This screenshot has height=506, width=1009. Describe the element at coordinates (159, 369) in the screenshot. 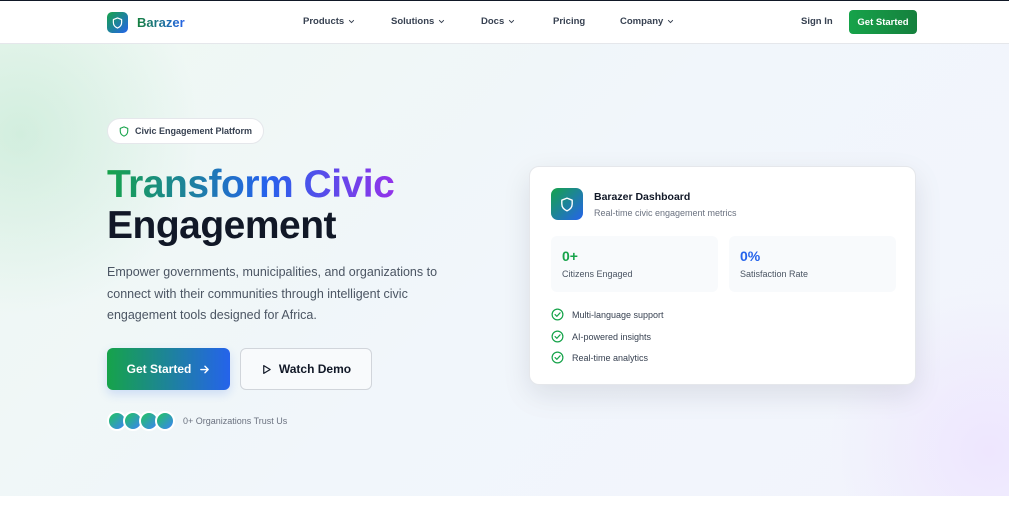

I see `get-started-label: Get Started` at that location.